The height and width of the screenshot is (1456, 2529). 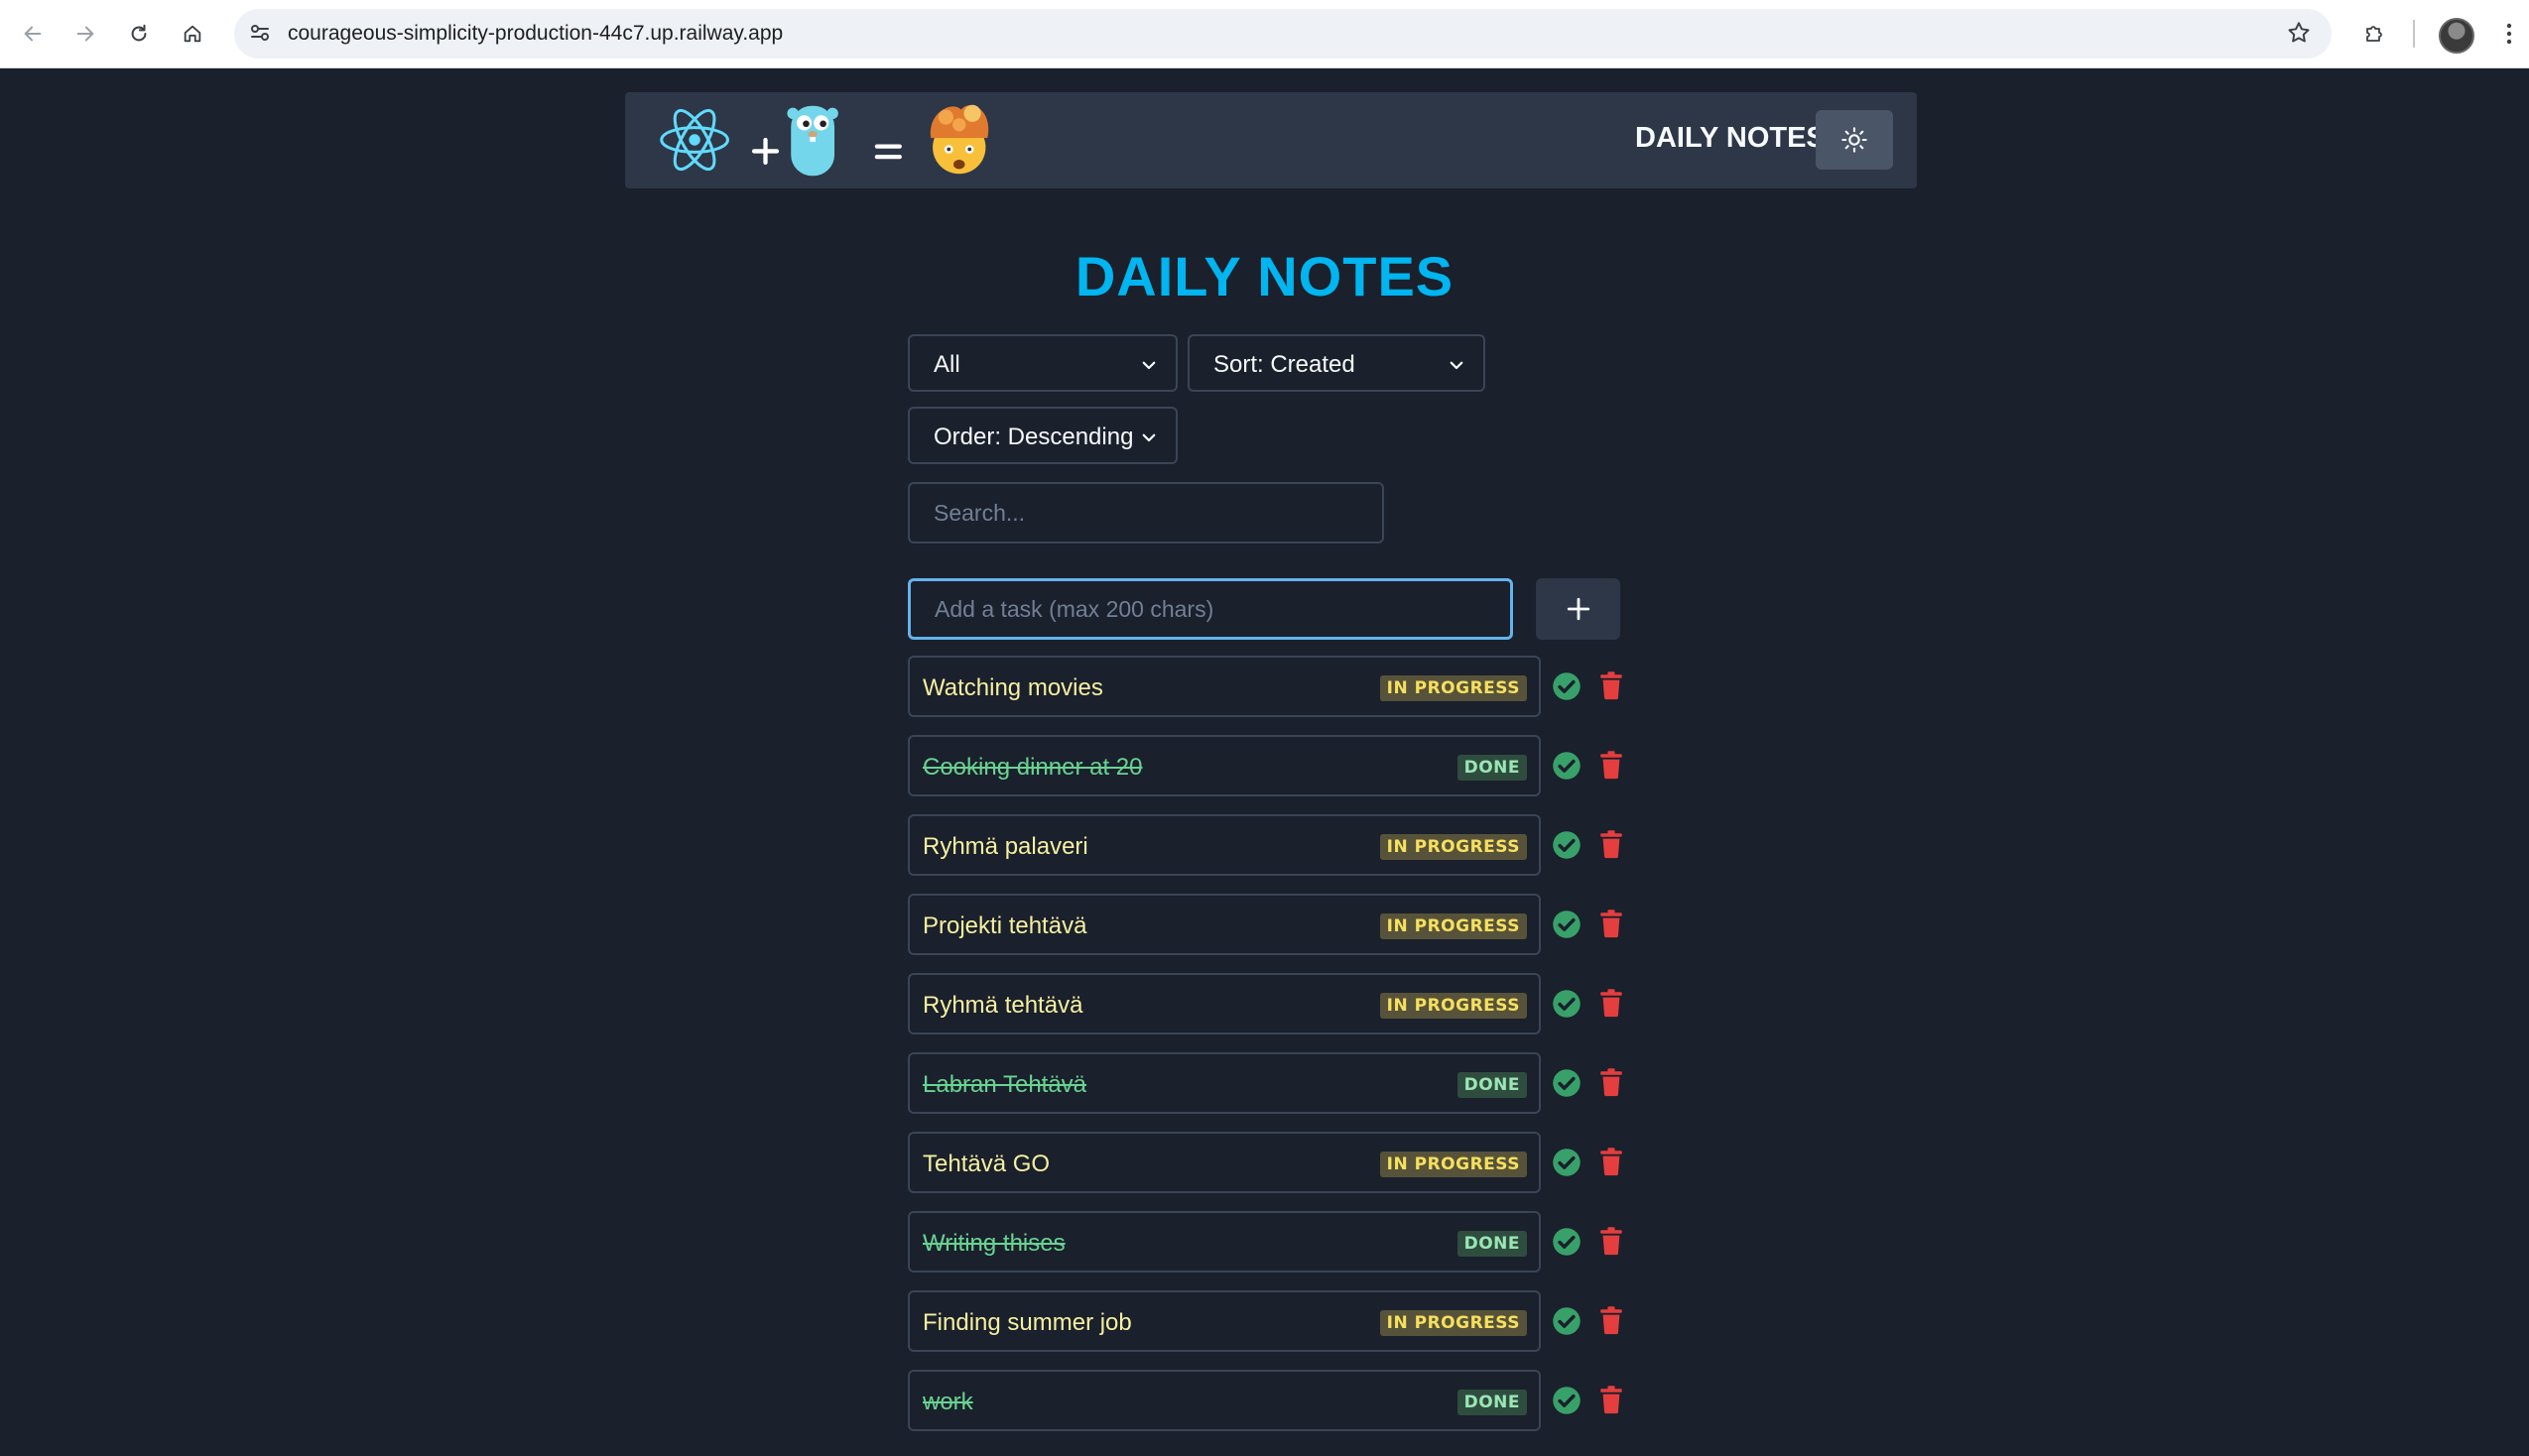 I want to click on task-row: Writing thises DONE, so click(x=1265, y=1242).